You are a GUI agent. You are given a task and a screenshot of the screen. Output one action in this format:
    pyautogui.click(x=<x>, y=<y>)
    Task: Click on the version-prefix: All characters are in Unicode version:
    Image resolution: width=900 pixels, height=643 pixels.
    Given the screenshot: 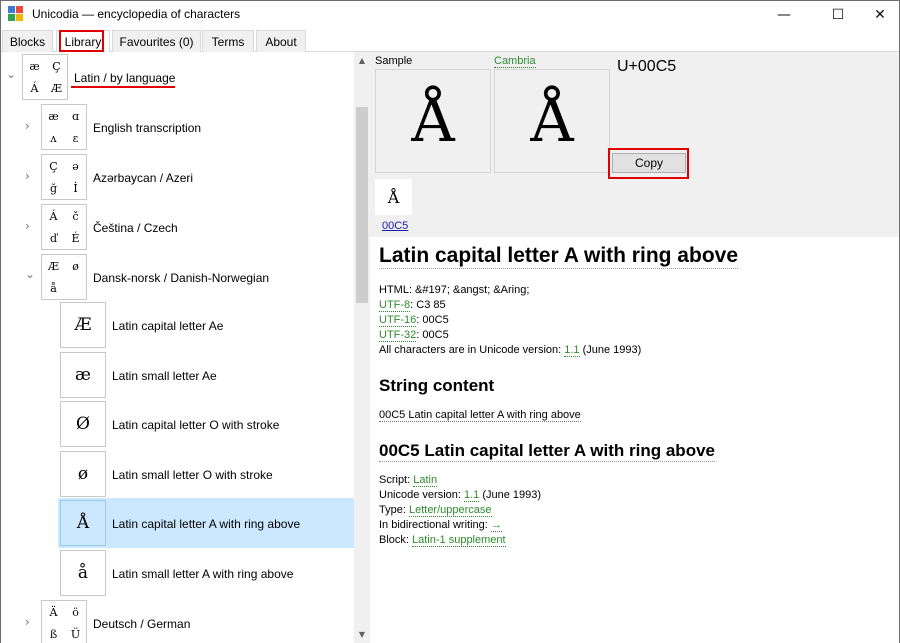 What is the action you would take?
    pyautogui.click(x=472, y=350)
    